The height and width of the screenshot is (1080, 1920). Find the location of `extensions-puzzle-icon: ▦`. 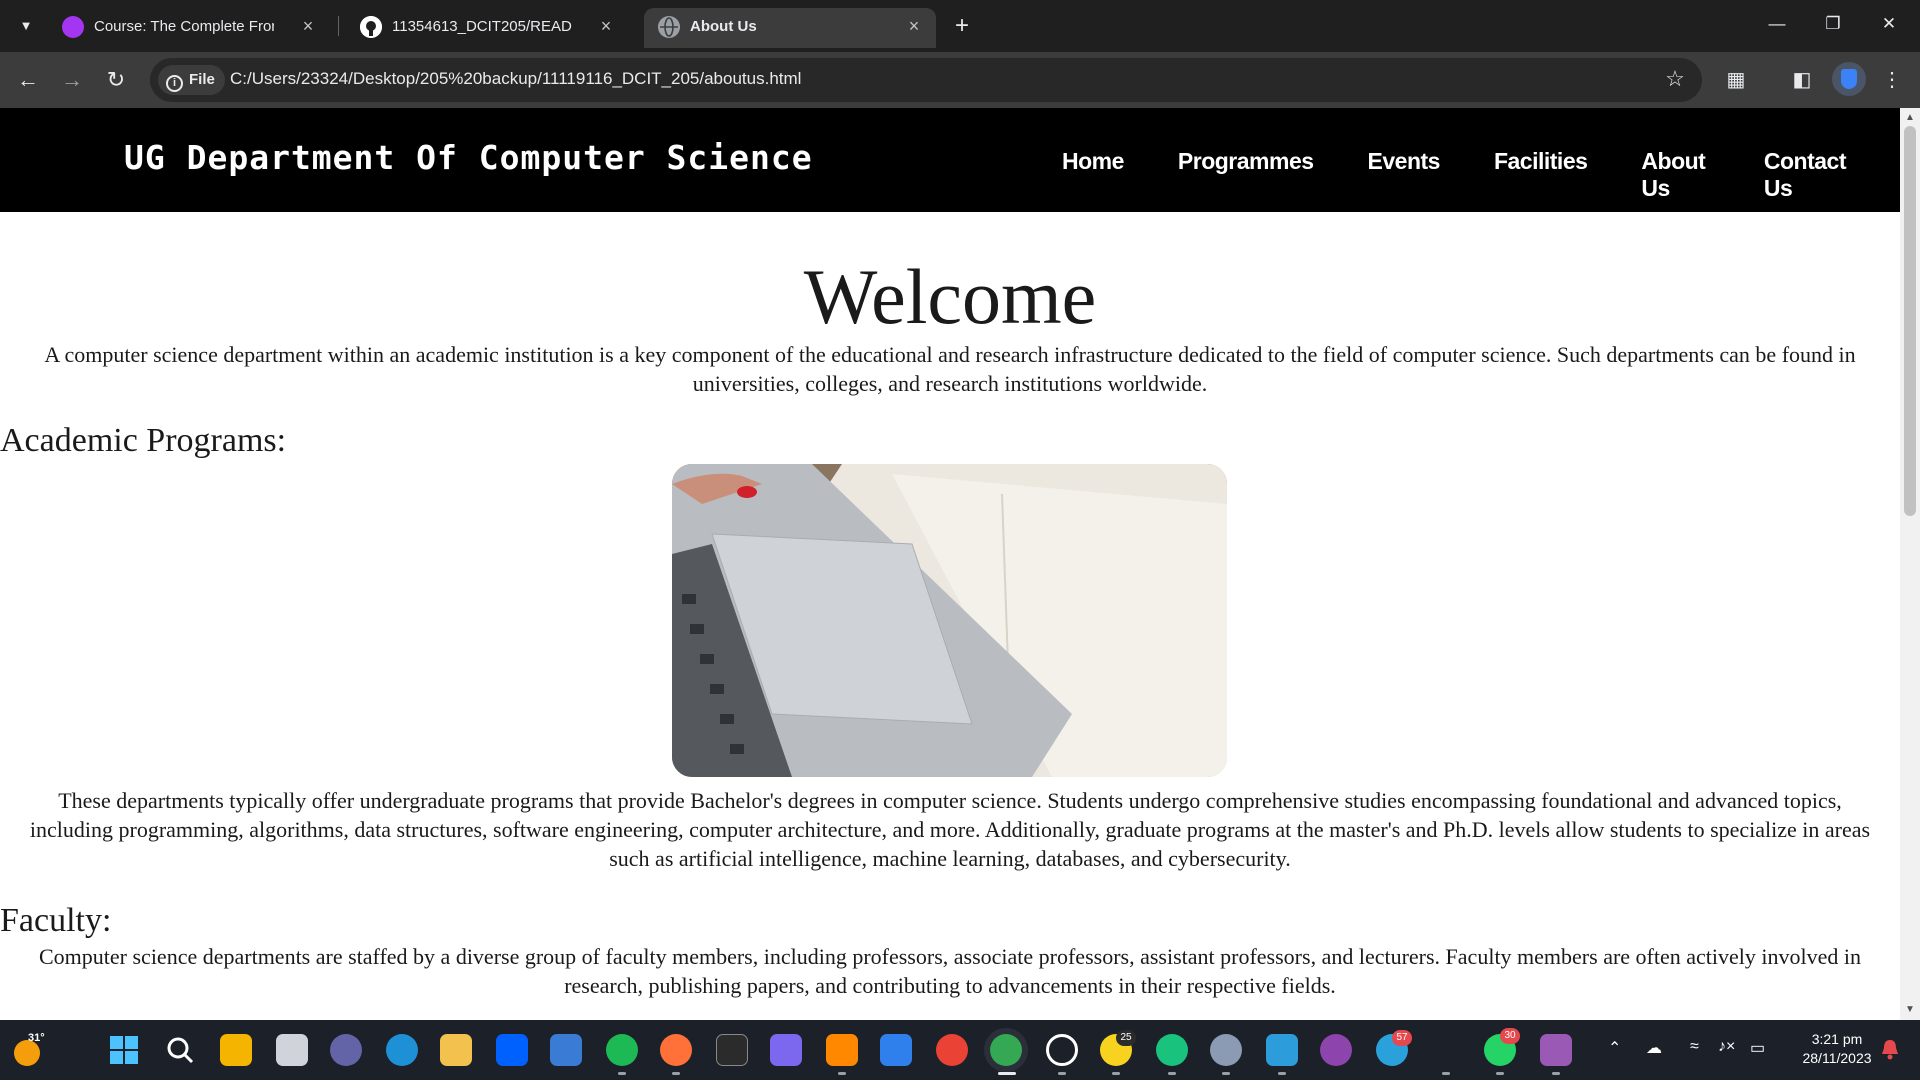

extensions-puzzle-icon: ▦ is located at coordinates (1736, 80).